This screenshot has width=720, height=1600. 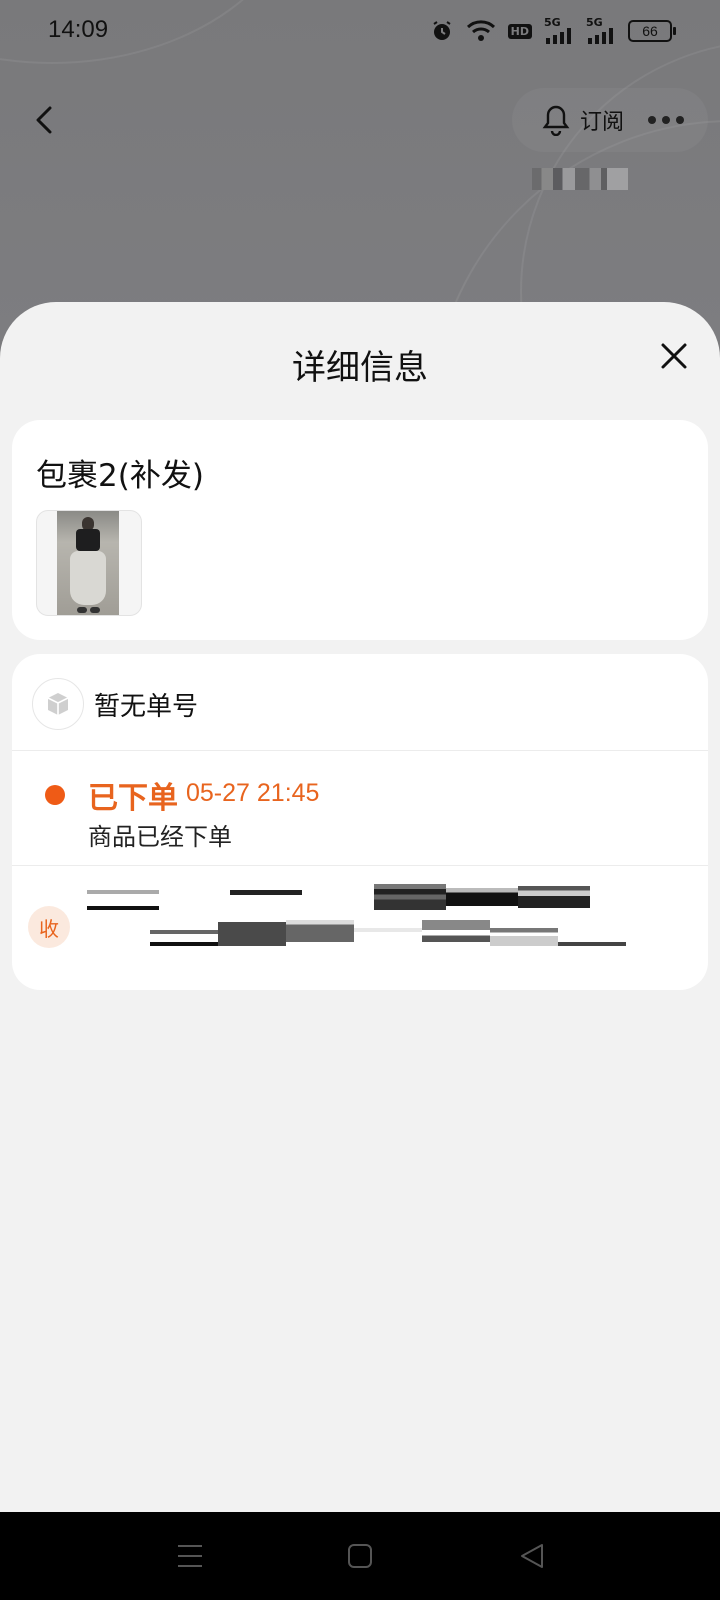 I want to click on back-nav-icon, so click(x=532, y=1556).